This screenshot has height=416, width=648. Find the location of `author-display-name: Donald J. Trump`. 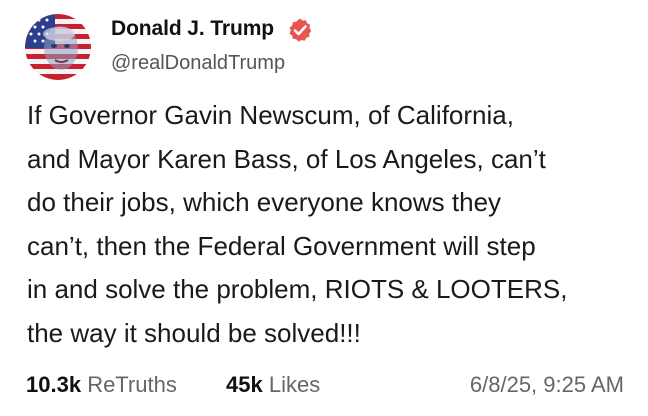

author-display-name: Donald J. Trump is located at coordinates (192, 29).